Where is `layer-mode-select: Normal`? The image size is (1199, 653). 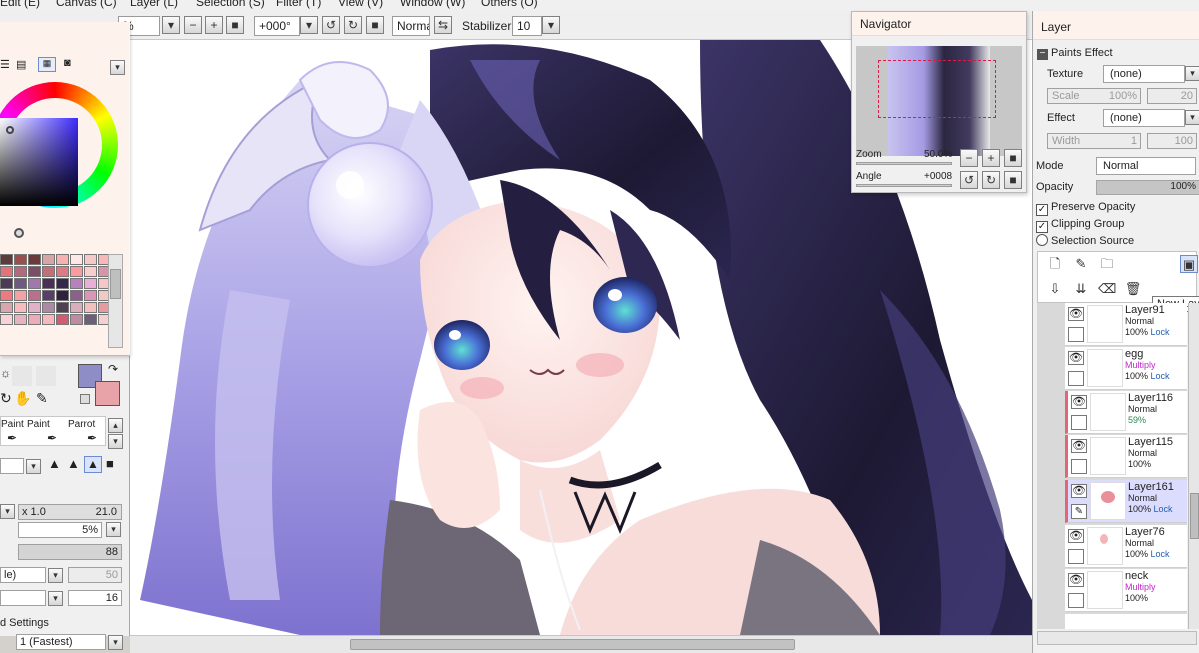 layer-mode-select: Normal is located at coordinates (1146, 166).